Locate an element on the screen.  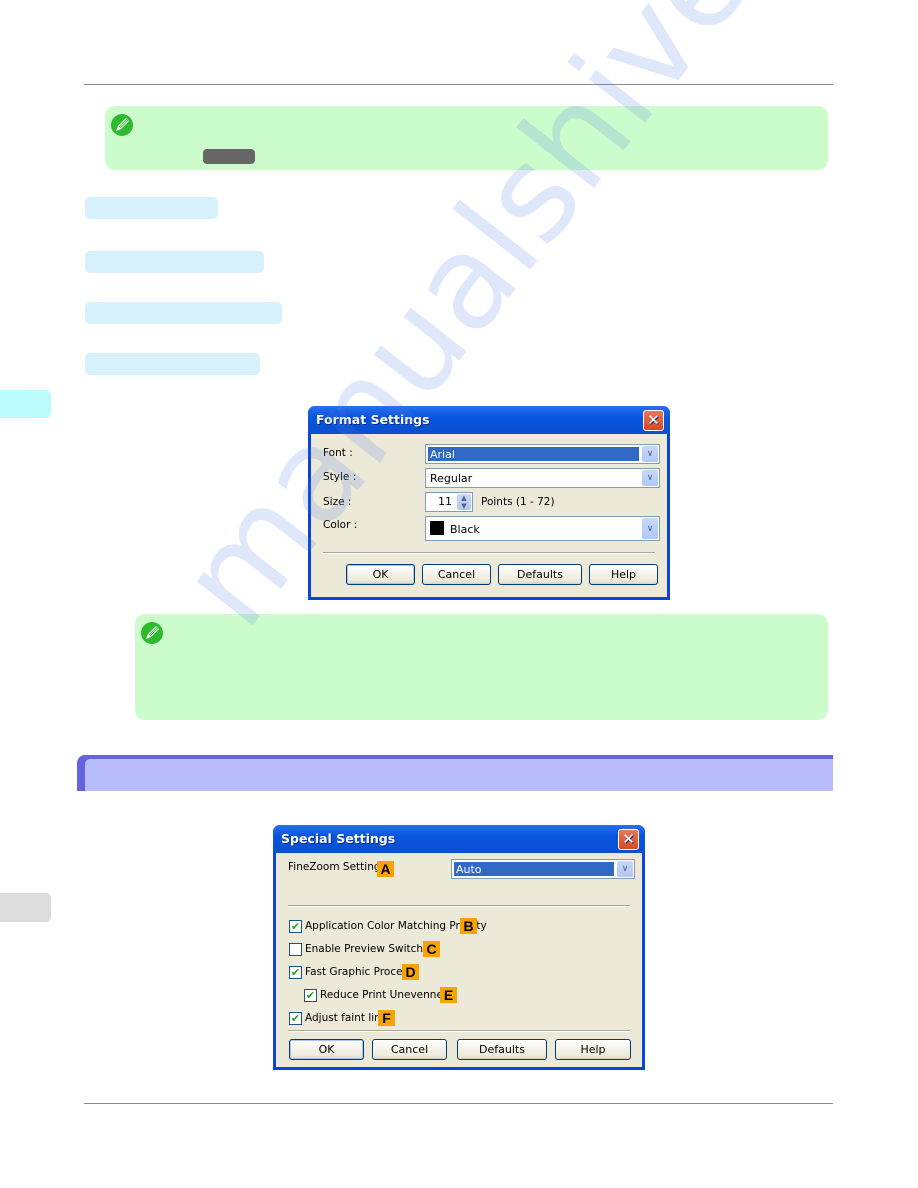
dialog-title-bar: Special Settings ✕ is located at coordinates (459, 839).